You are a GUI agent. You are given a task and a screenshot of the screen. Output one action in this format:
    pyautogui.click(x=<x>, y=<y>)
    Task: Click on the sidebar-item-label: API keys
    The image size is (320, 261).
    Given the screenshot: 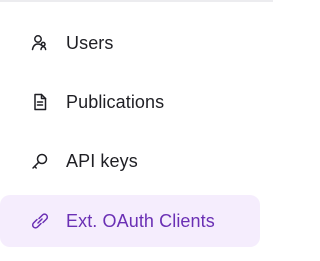 What is the action you would take?
    pyautogui.click(x=102, y=160)
    